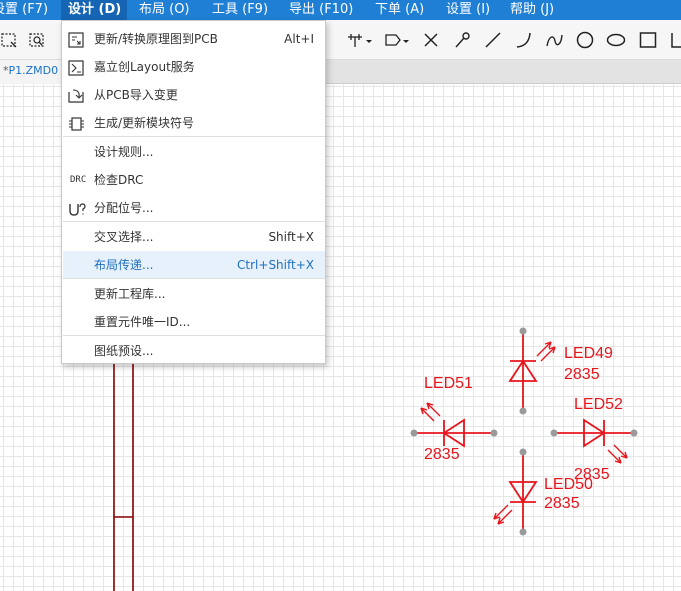 This screenshot has height=591, width=681. What do you see at coordinates (77, 40) in the screenshot?
I see `pcb-update-icon` at bounding box center [77, 40].